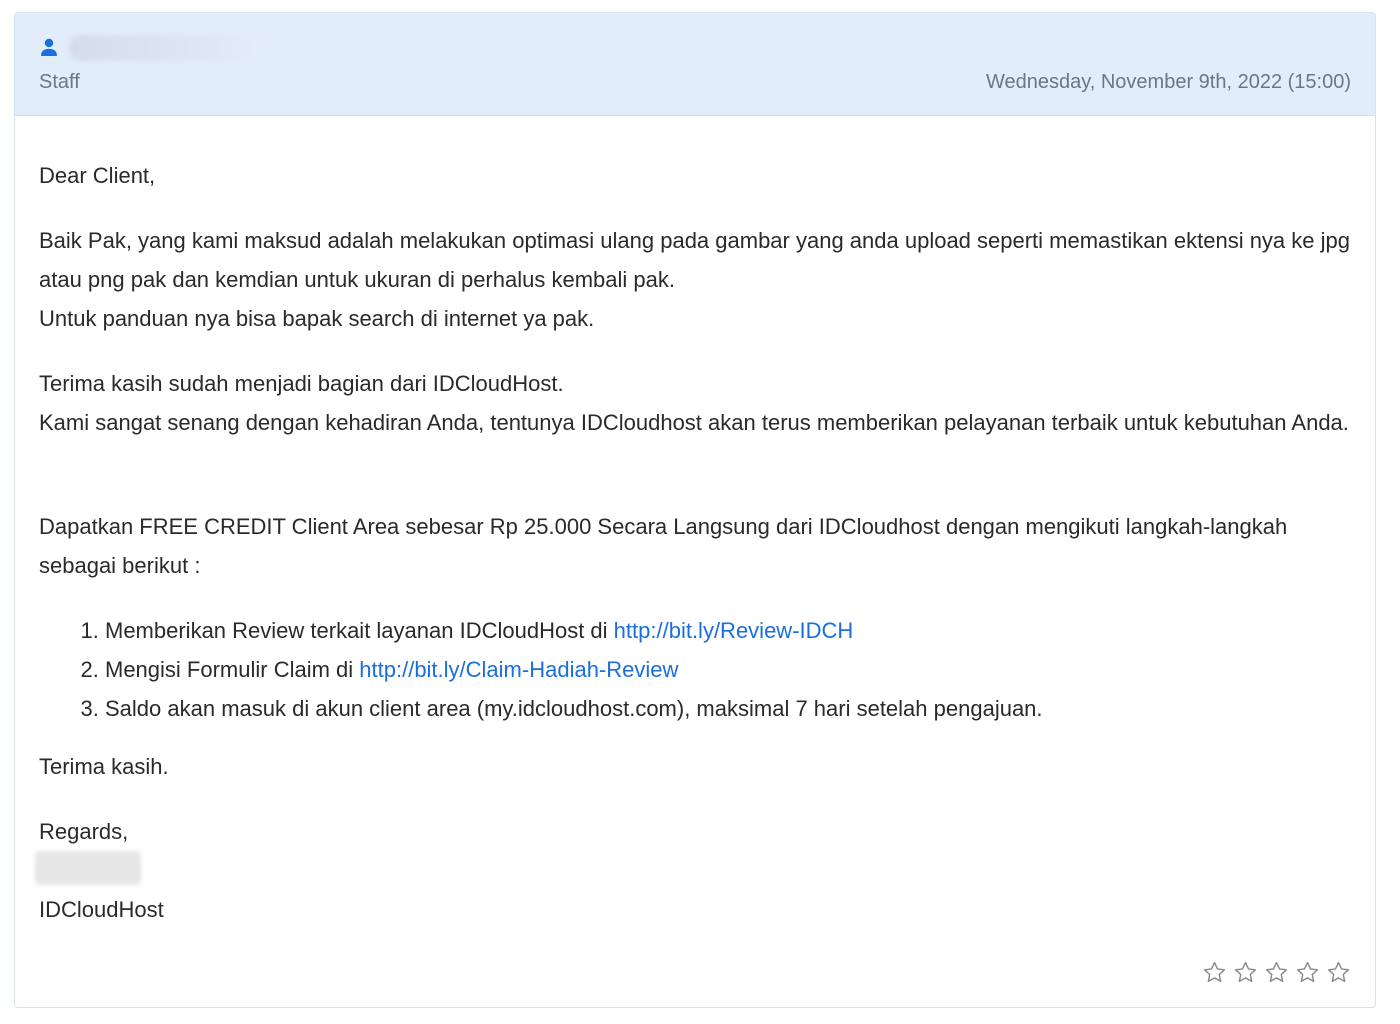 The image size is (1400, 1024). Describe the element at coordinates (164, 48) in the screenshot. I see `author-name-redacted` at that location.